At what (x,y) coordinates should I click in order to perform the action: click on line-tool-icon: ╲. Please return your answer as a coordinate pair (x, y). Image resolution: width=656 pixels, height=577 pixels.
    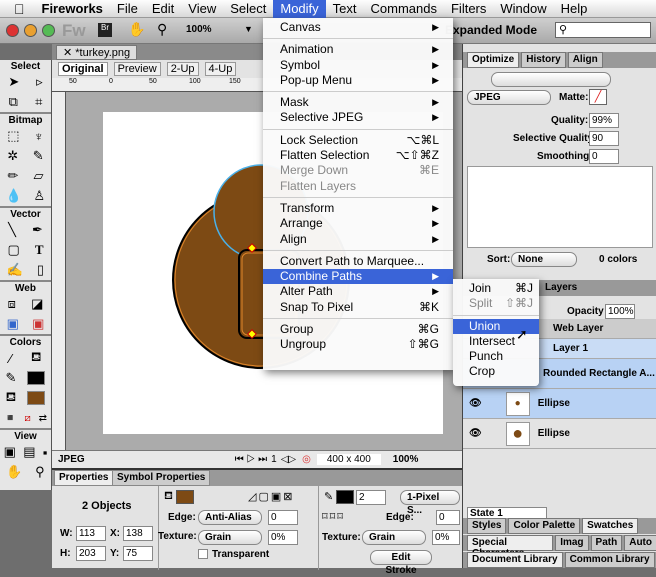
    Looking at the image, I should click on (12, 230).